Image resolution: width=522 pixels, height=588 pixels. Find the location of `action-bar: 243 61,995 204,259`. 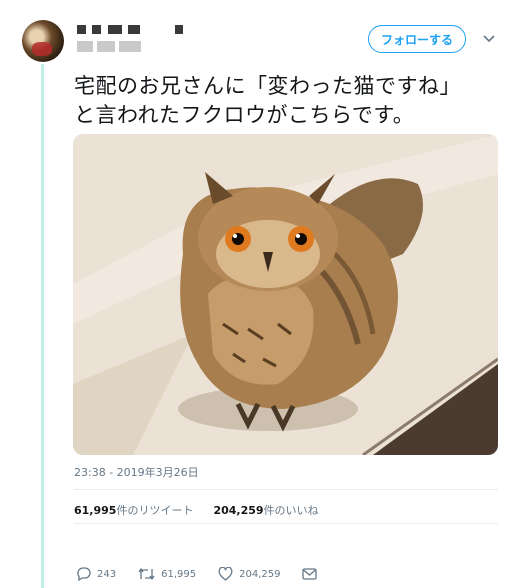

action-bar: 243 61,995 204,259 is located at coordinates (207, 574).